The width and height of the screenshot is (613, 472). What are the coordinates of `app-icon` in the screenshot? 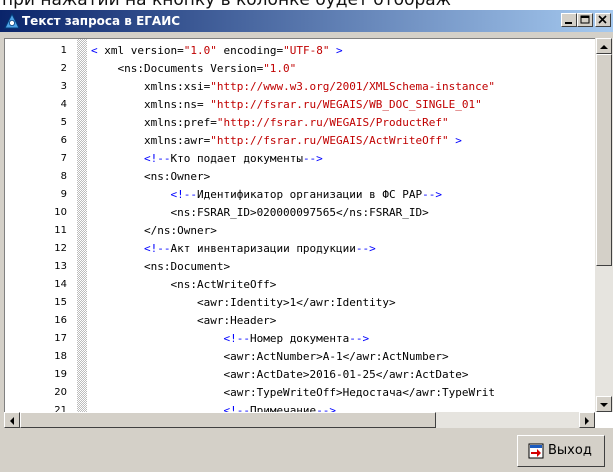 It's located at (12, 20).